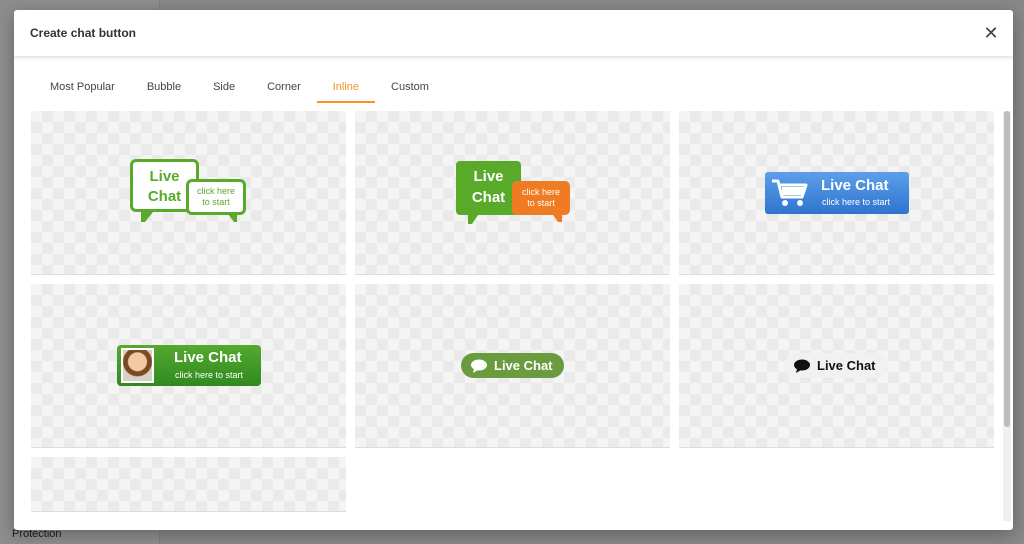 Image resolution: width=1024 pixels, height=544 pixels. I want to click on template-card-blue-cart: Live Chat click here to start, so click(836, 193).